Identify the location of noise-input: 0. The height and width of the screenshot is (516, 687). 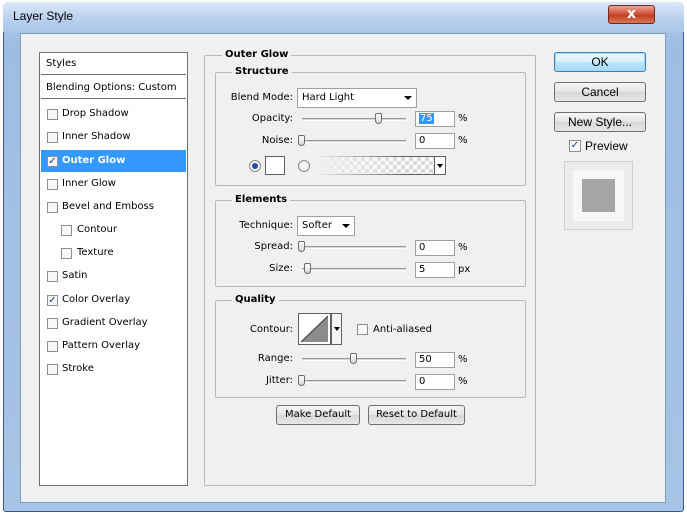
(435, 141).